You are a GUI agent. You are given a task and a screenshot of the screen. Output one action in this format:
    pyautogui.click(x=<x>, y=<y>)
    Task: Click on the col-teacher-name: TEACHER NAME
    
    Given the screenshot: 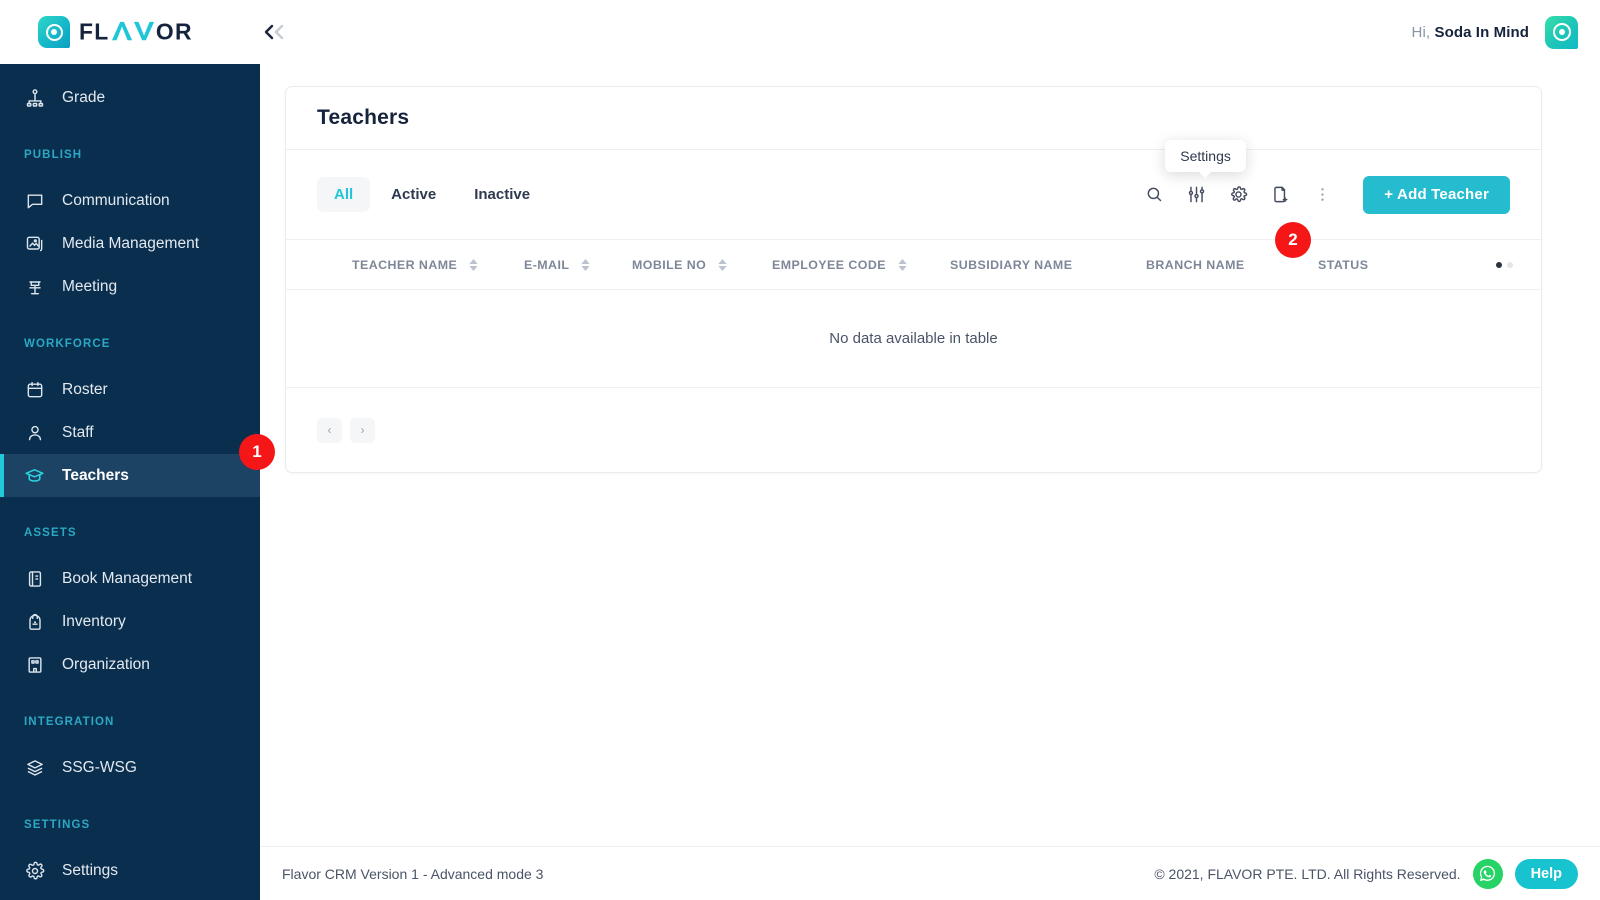 What is the action you would take?
    pyautogui.click(x=438, y=265)
    